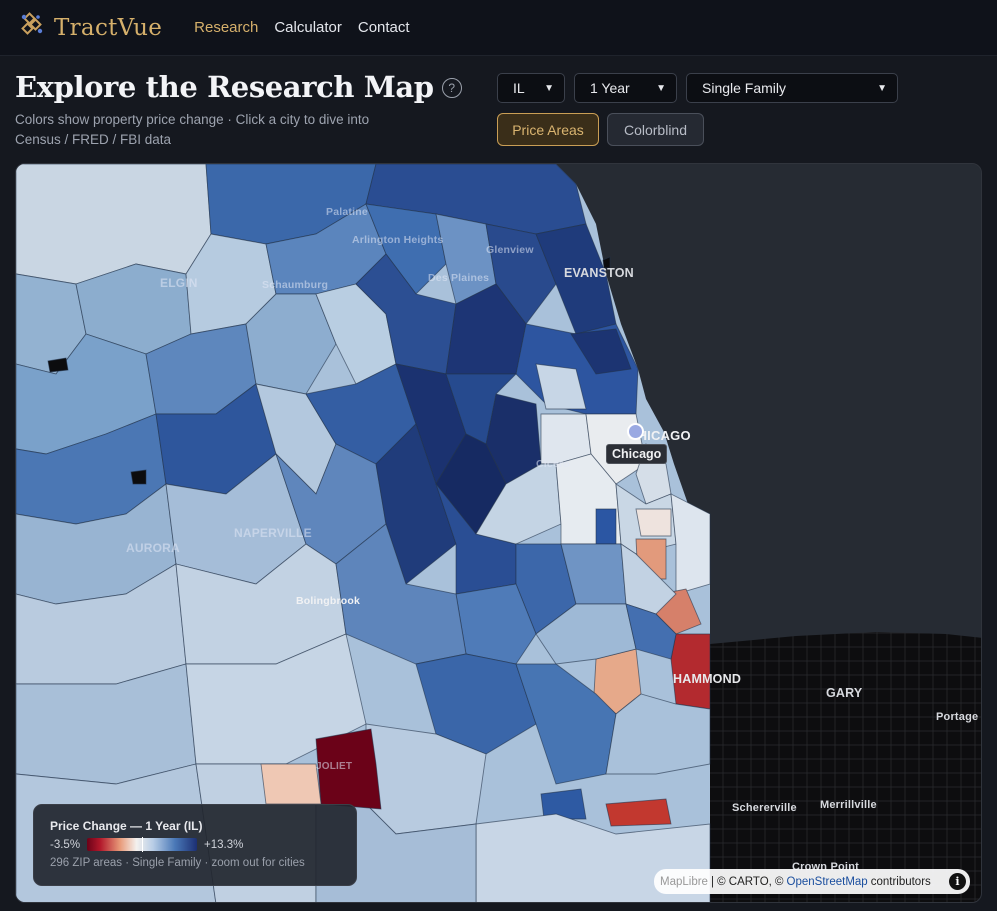 Image resolution: width=997 pixels, height=911 pixels. I want to click on legend-max: +13.3%, so click(224, 844).